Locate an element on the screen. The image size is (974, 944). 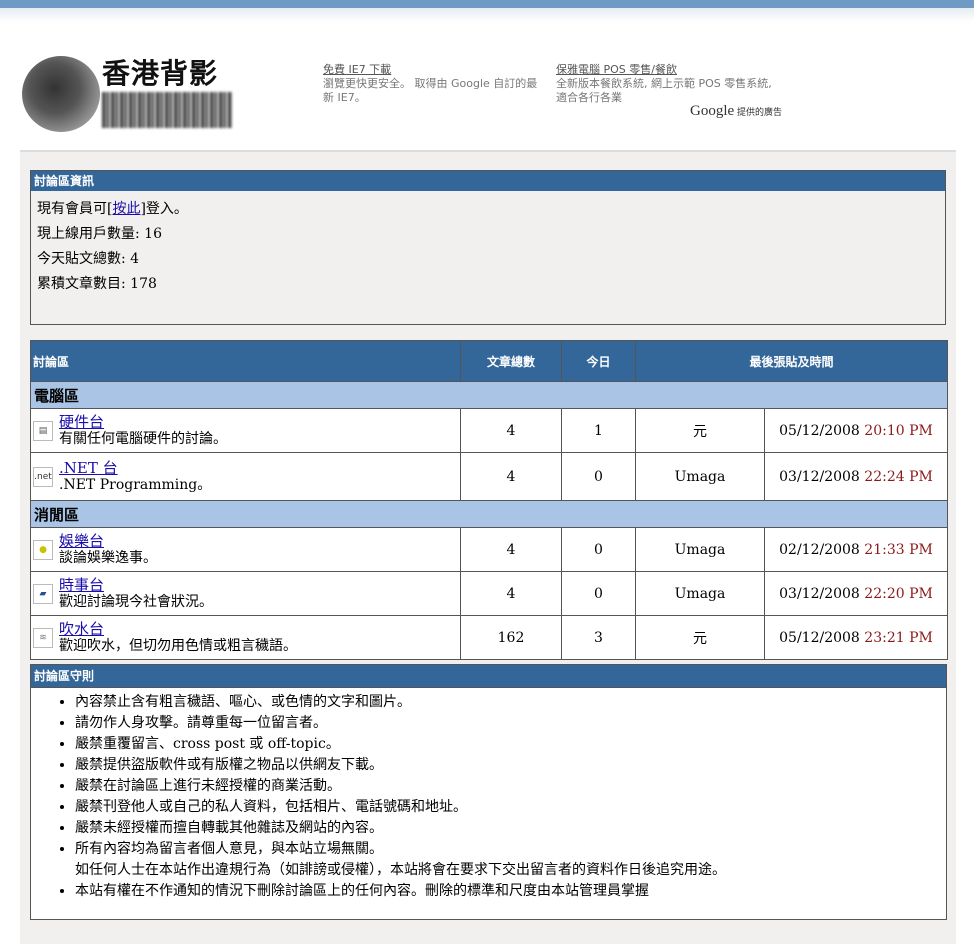
last-post-time: 03/12/2008 22:20 PM is located at coordinates (856, 593).